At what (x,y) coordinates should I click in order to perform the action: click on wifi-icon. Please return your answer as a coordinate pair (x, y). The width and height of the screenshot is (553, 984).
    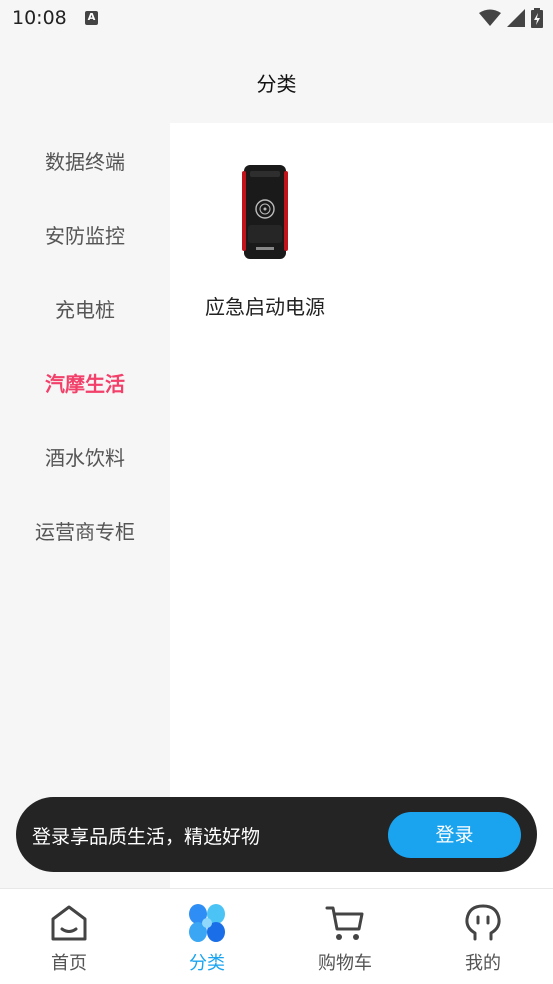
    Looking at the image, I should click on (490, 17).